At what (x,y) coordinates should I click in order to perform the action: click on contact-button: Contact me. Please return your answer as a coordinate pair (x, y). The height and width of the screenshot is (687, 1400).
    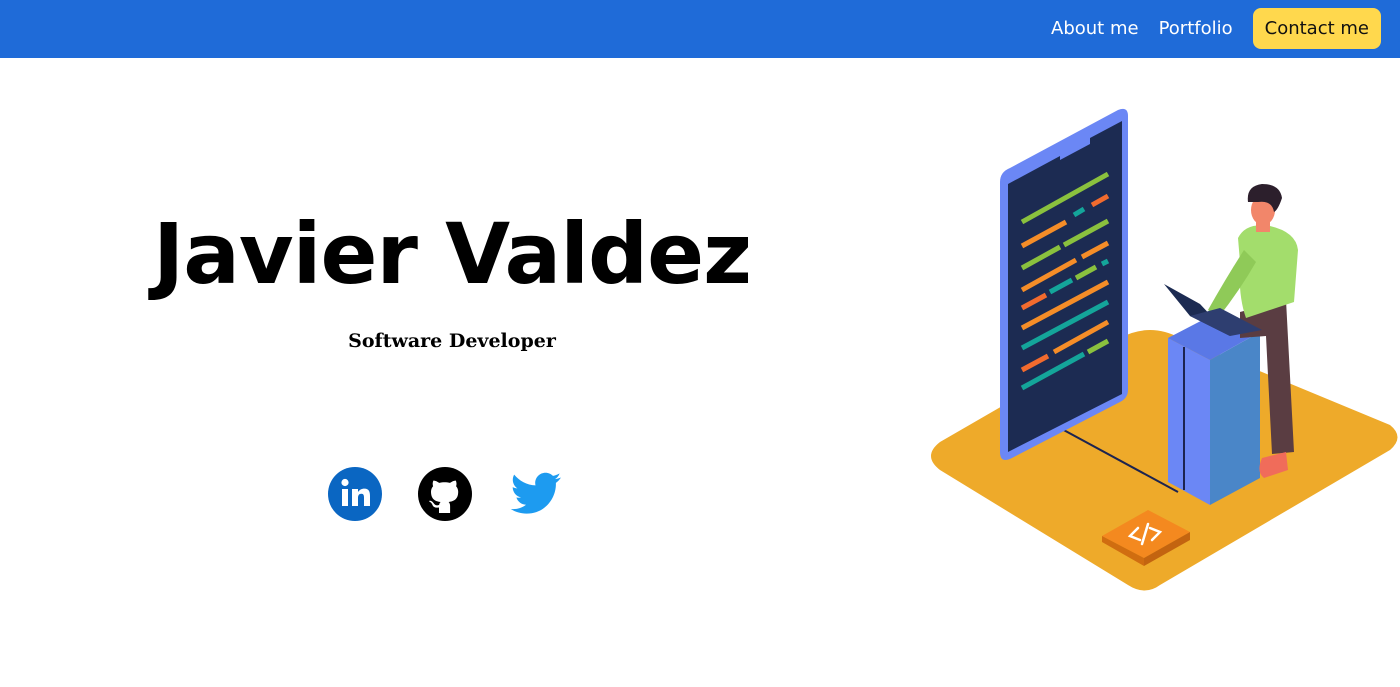
    Looking at the image, I should click on (1316, 28).